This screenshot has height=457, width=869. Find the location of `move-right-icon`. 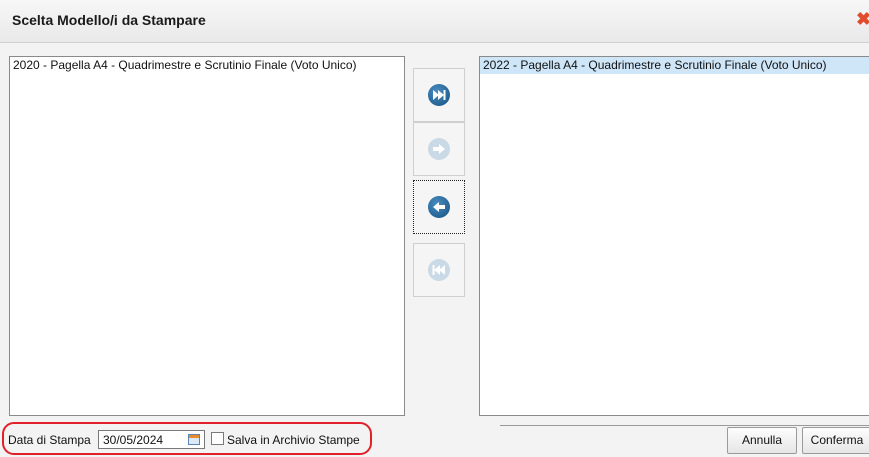

move-right-icon is located at coordinates (439, 149).